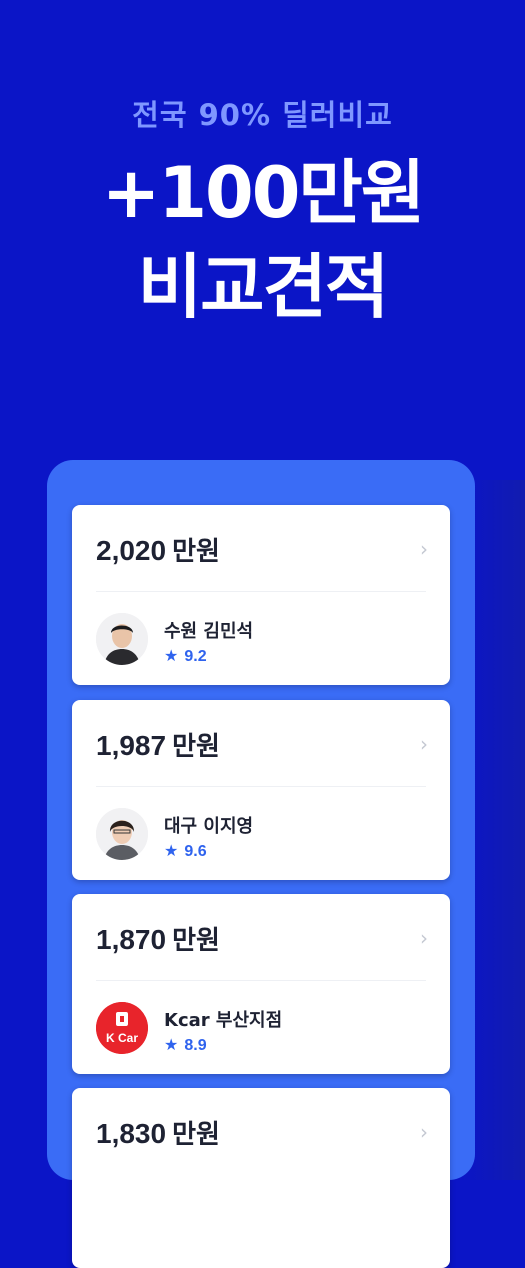 The width and height of the screenshot is (525, 1268). Describe the element at coordinates (261, 1178) in the screenshot. I see `offer-card: 1,830 만원 ›` at that location.